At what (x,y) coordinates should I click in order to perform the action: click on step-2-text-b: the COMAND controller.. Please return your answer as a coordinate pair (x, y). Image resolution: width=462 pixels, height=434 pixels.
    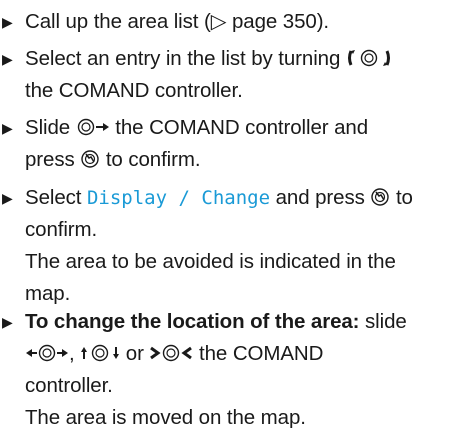
    Looking at the image, I should click on (134, 90).